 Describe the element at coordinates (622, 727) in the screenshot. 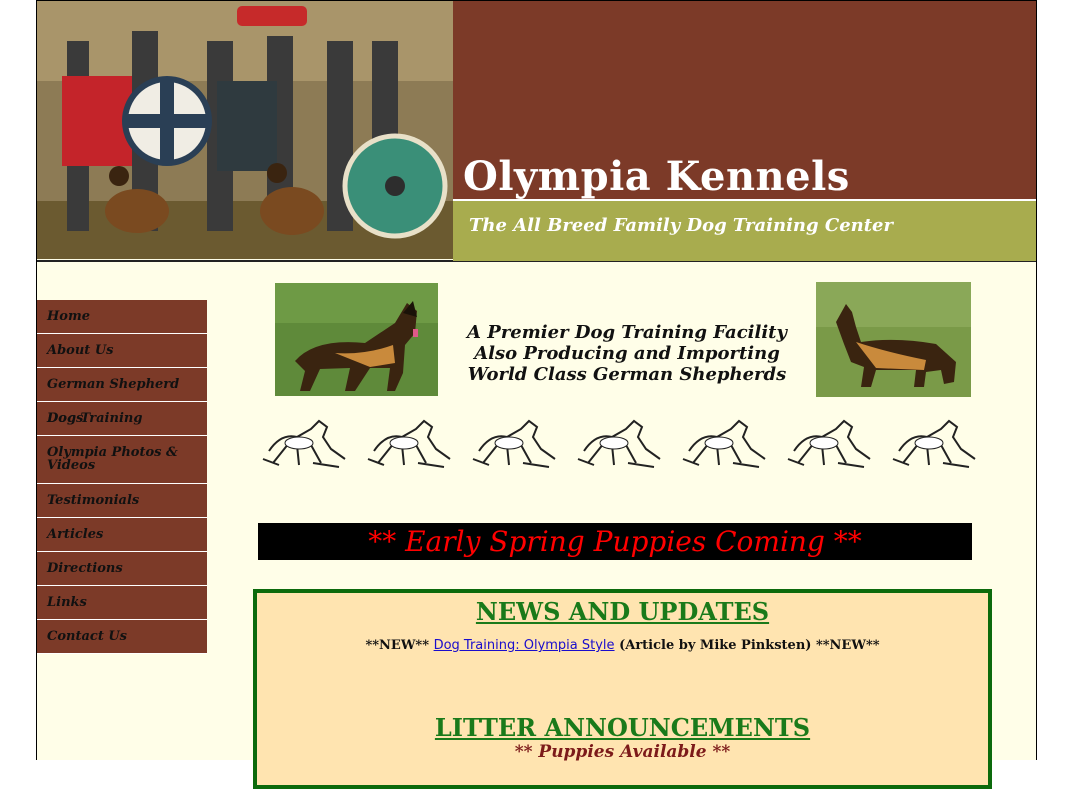

I see `litter-announcements-title: LITTER ANNOUNCEMENTS` at that location.